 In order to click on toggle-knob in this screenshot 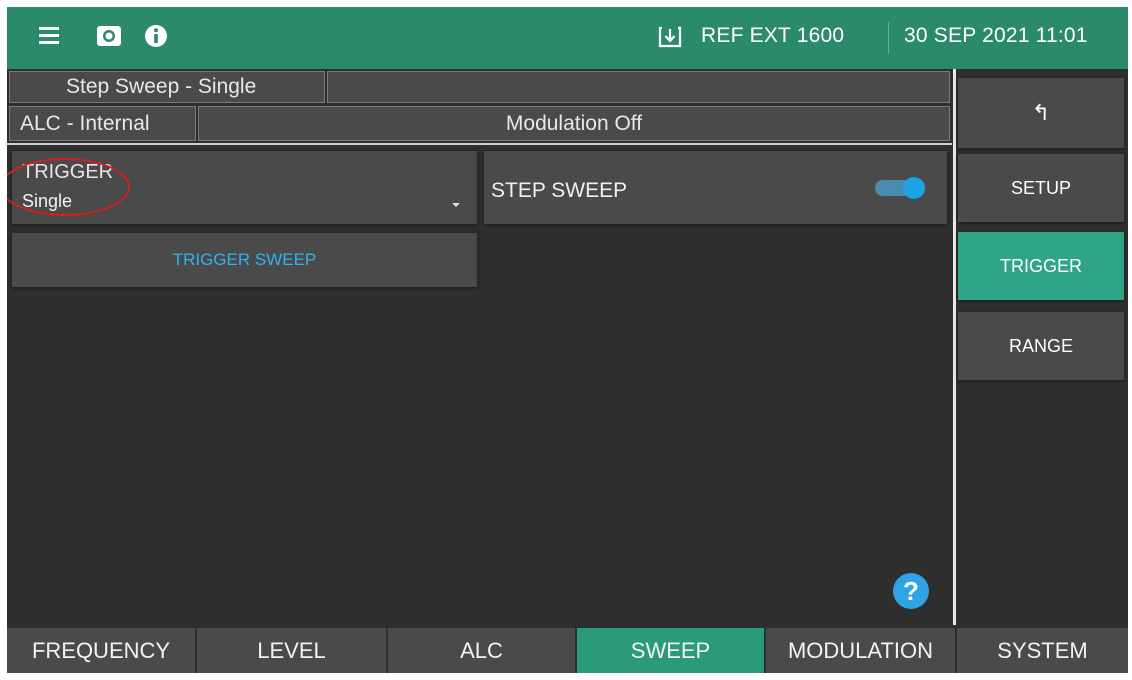, I will do `click(914, 188)`.